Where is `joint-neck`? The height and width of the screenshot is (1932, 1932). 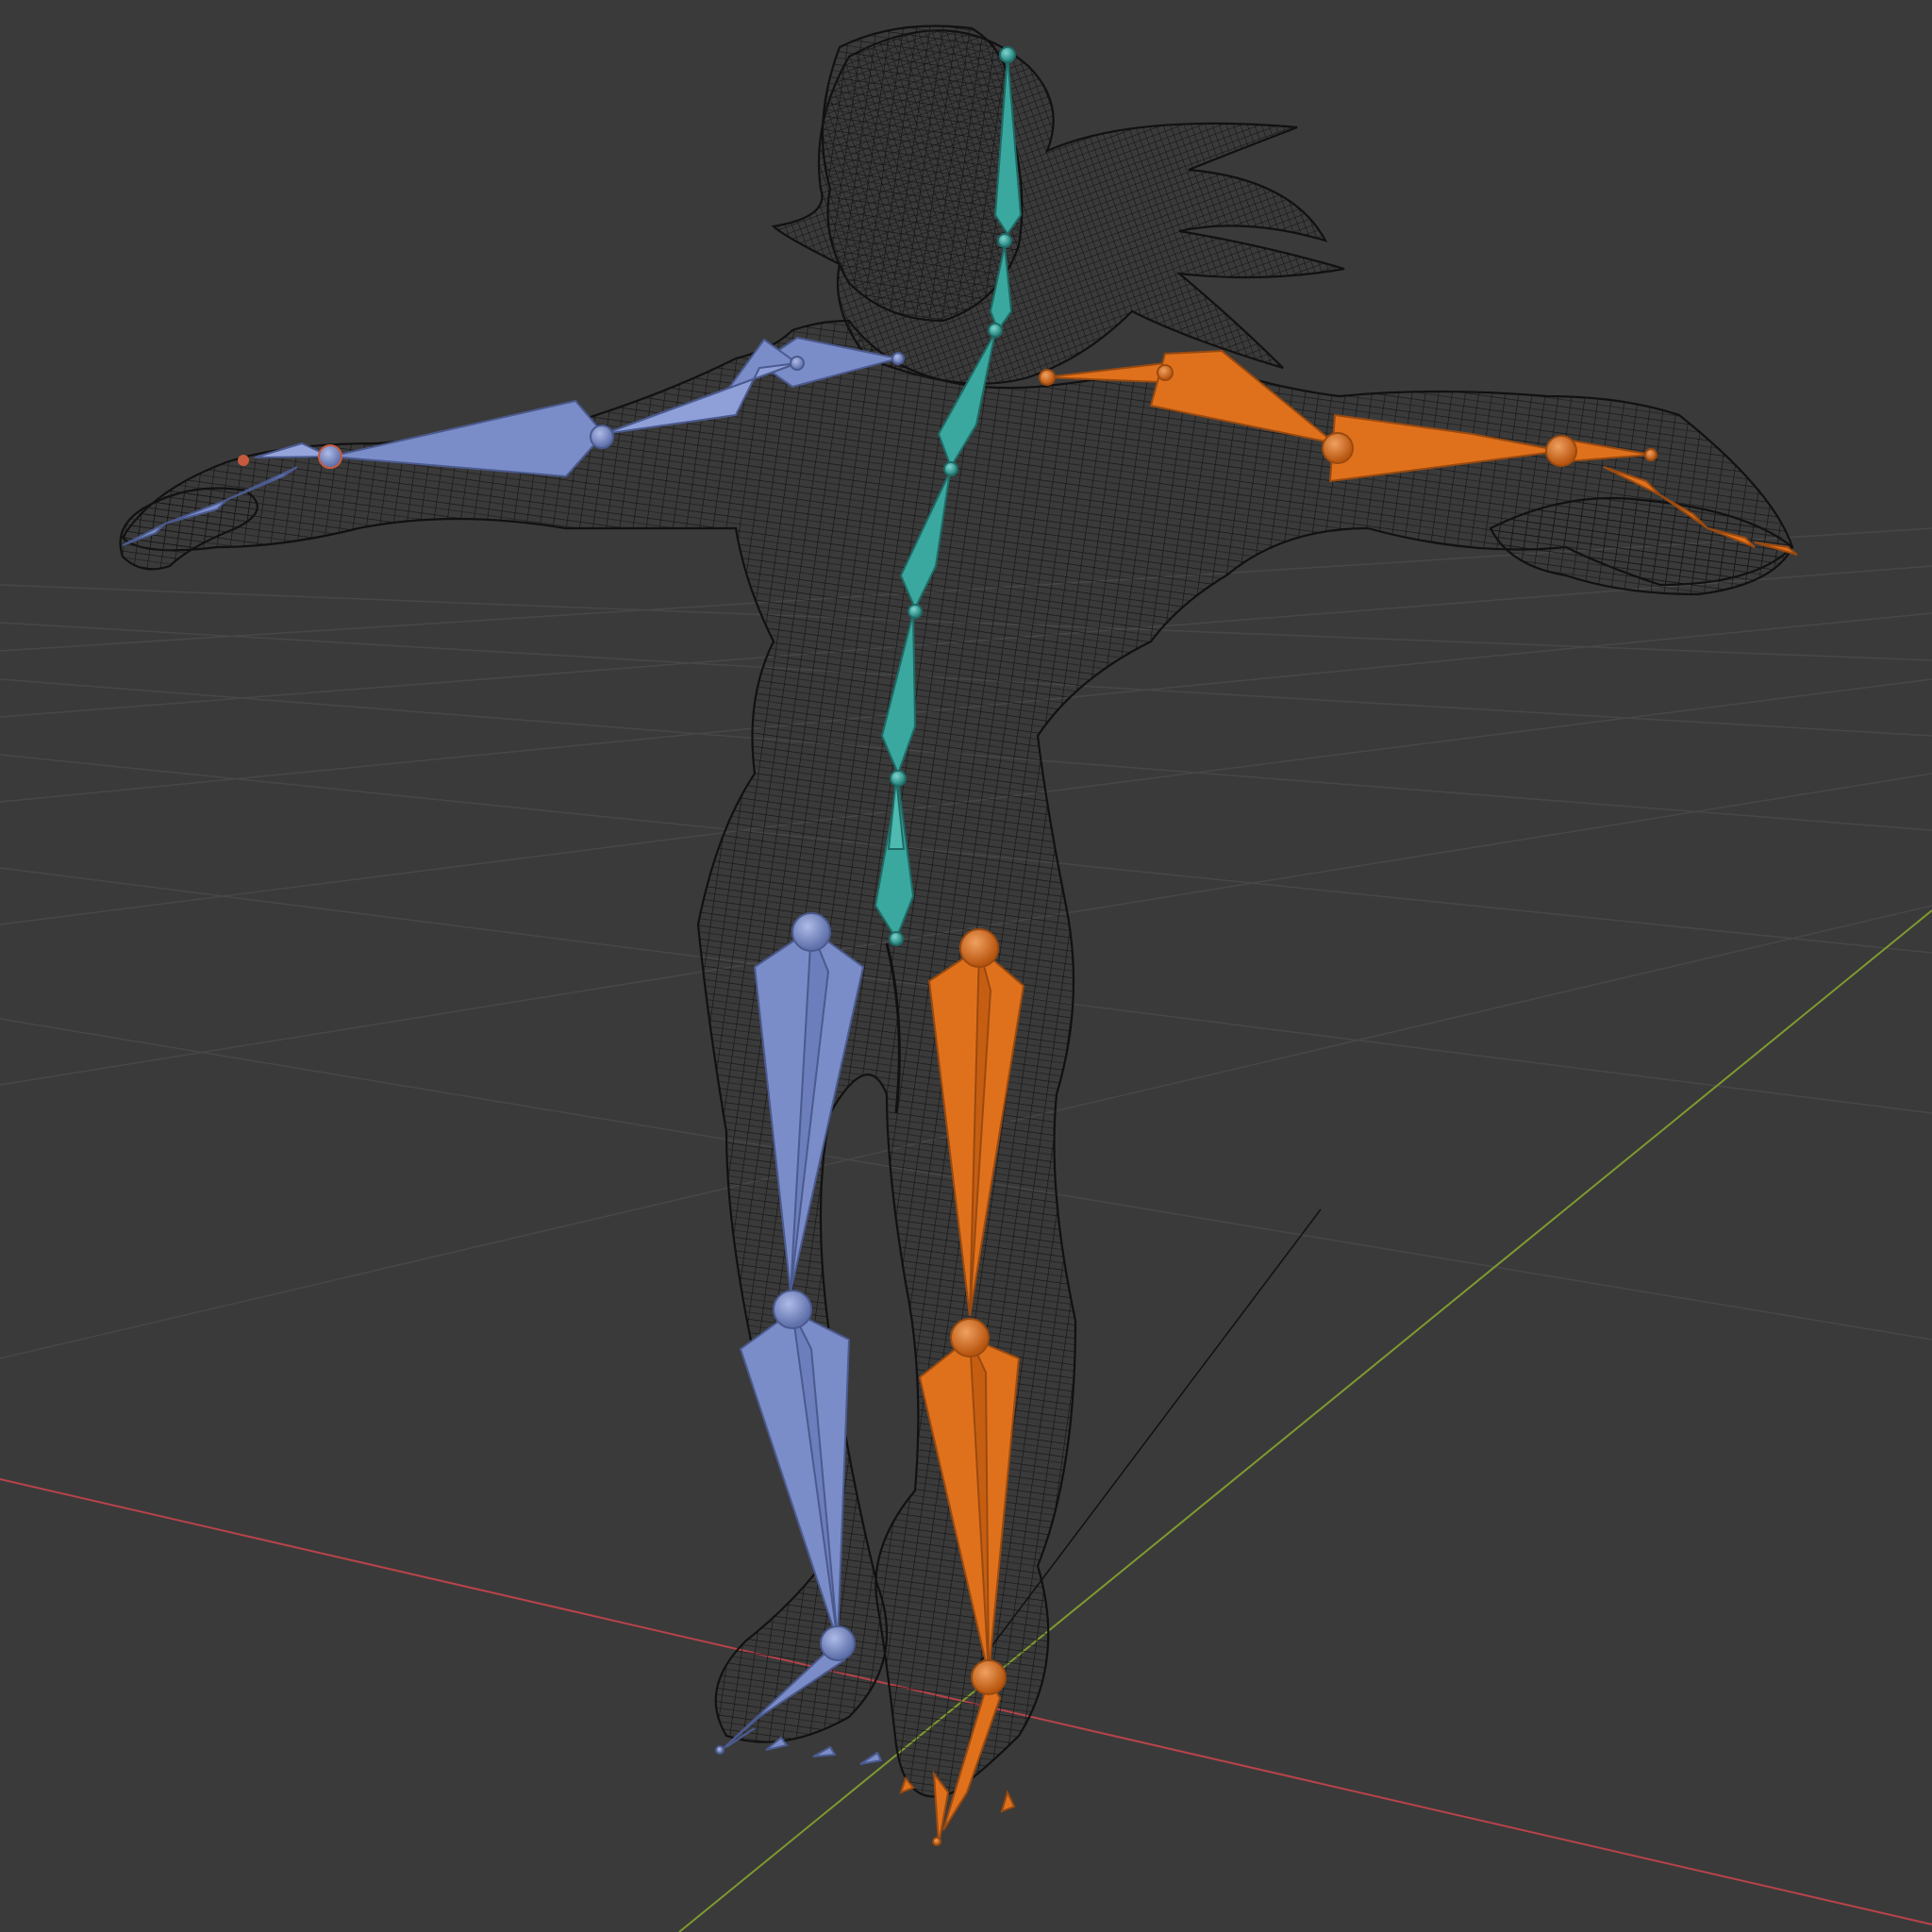
joint-neck is located at coordinates (1005, 240).